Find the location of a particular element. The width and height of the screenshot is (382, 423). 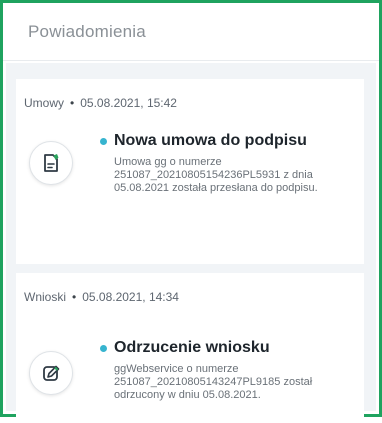

notification-meta: Wnioski • 05.08.2021, 14:34 is located at coordinates (101, 297).